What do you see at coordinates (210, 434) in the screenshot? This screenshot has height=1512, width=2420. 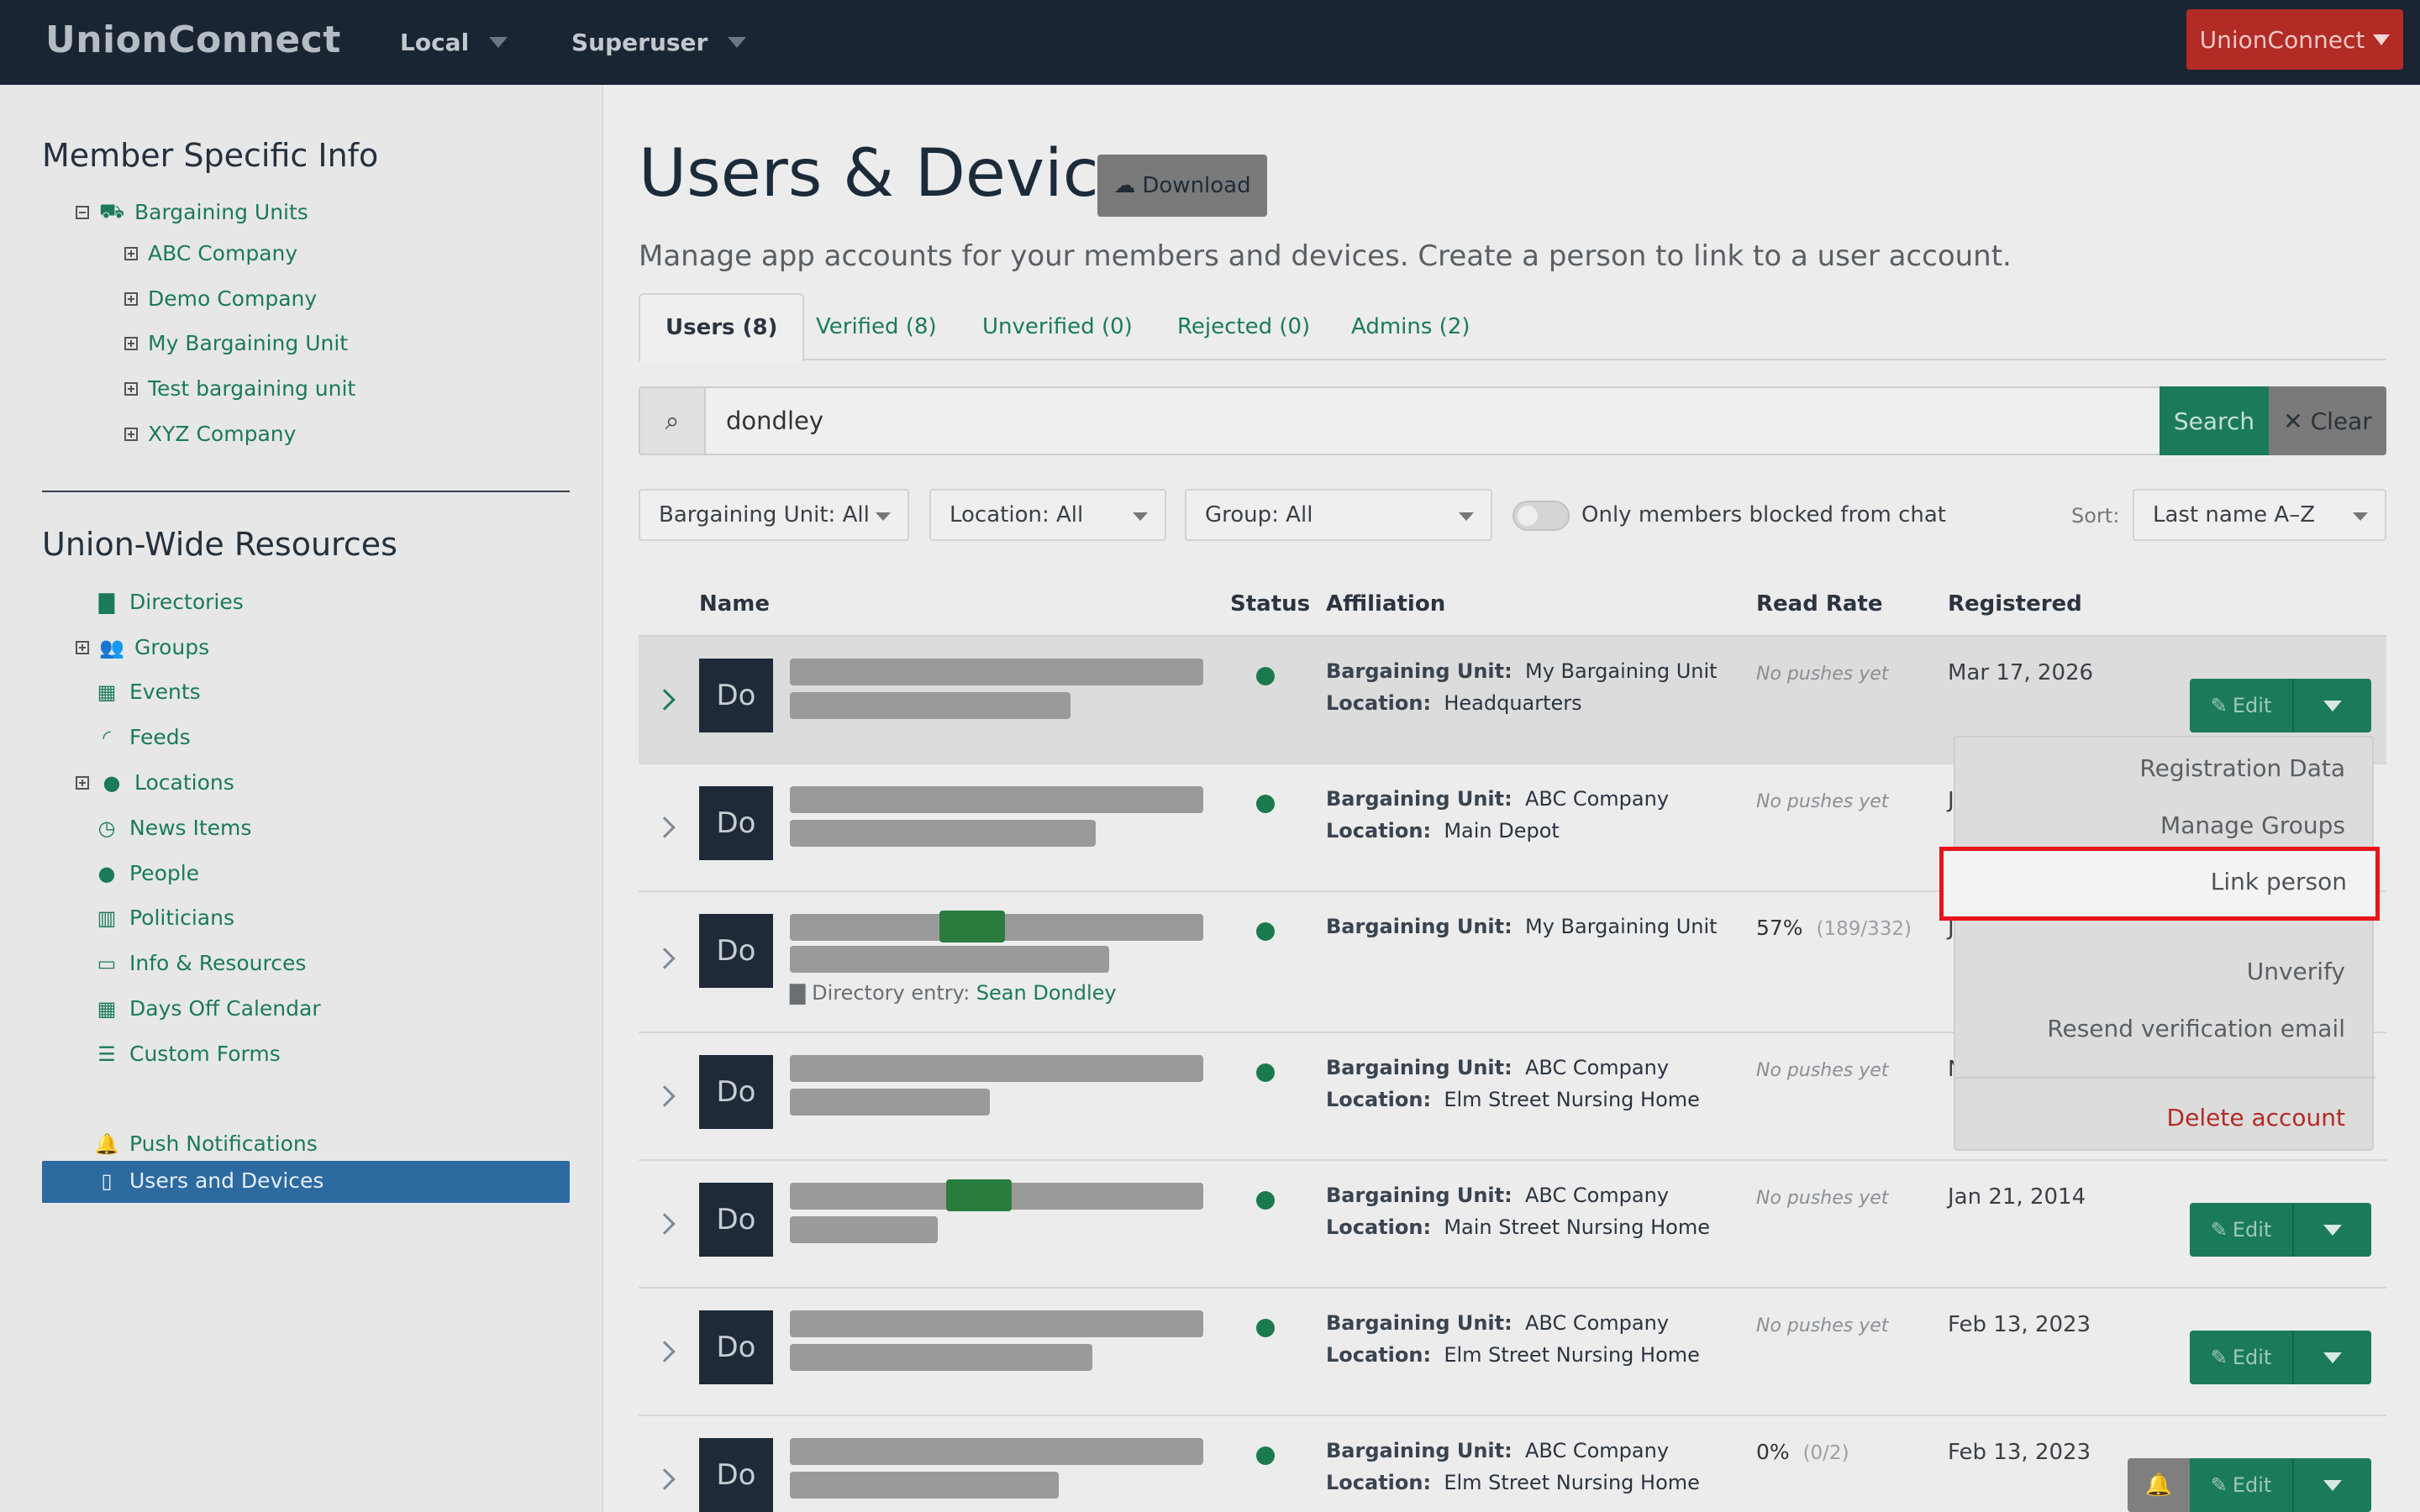 I see `tree-item-xyz-company: XYZ Company` at bounding box center [210, 434].